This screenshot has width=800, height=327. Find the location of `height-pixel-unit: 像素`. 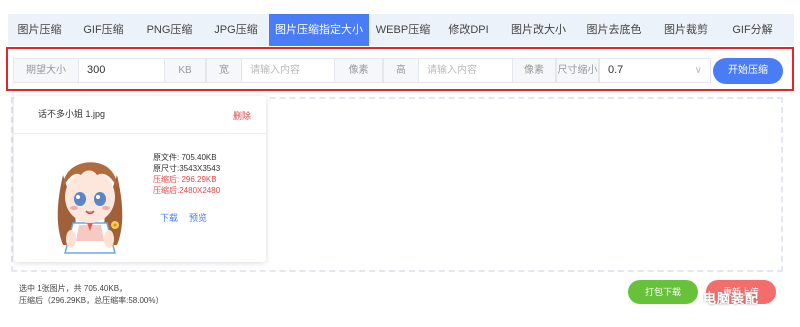

height-pixel-unit: 像素 is located at coordinates (534, 70).